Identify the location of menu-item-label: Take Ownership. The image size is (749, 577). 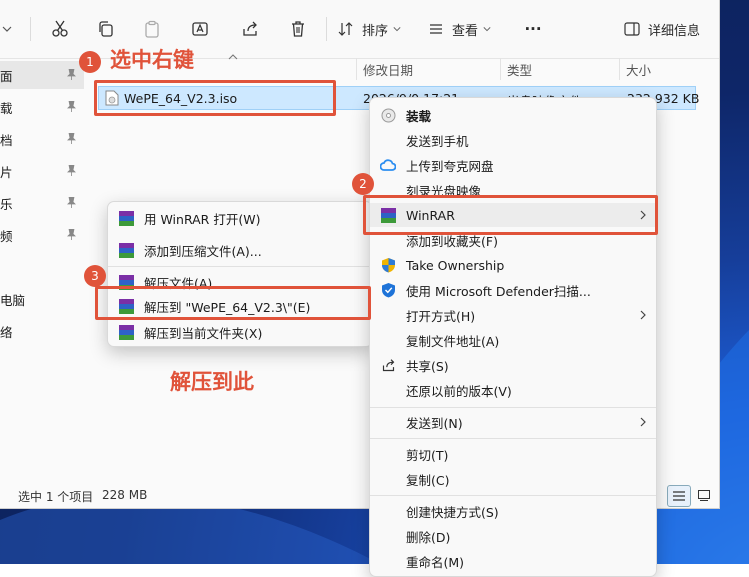
(455, 265).